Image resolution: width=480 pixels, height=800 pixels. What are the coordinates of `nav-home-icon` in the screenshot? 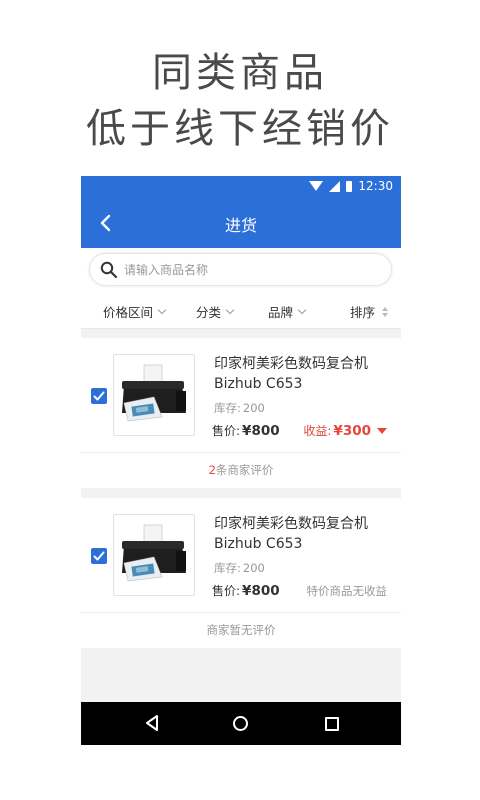 It's located at (240, 723).